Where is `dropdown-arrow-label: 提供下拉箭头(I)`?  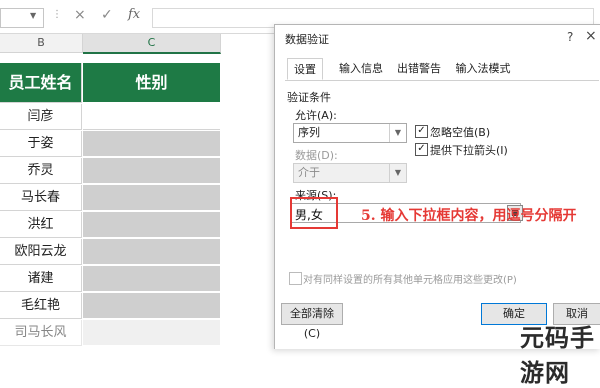 dropdown-arrow-label: 提供下拉箭头(I) is located at coordinates (469, 150).